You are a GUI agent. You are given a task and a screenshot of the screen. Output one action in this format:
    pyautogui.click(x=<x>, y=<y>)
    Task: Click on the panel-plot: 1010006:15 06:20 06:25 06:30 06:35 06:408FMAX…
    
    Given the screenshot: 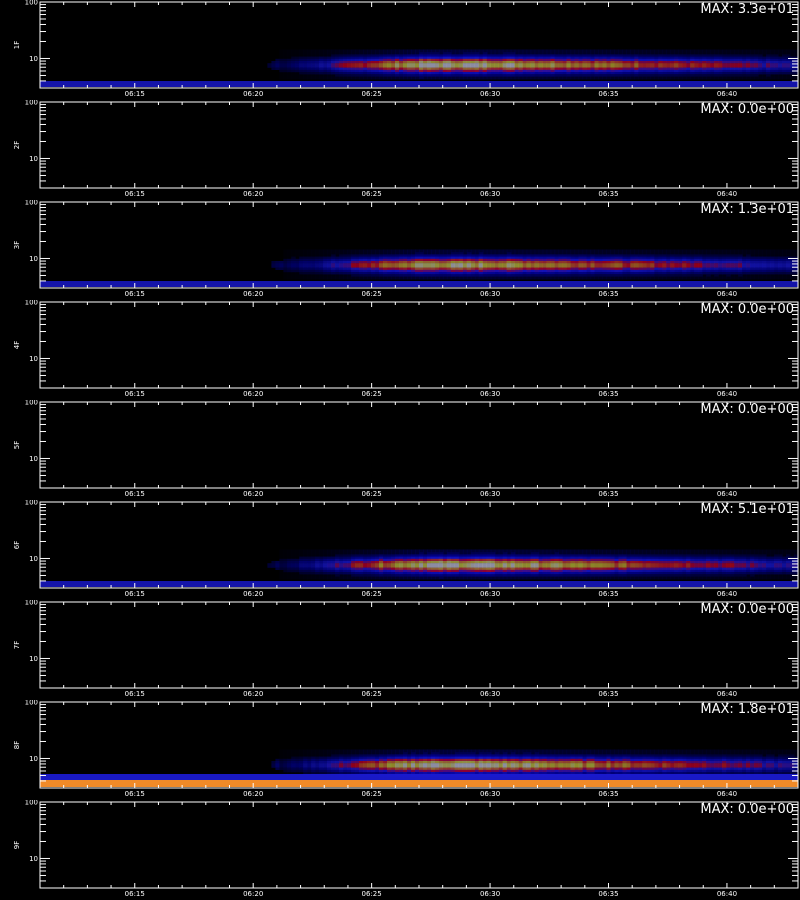 What is the action you would take?
    pyautogui.click(x=406, y=749)
    